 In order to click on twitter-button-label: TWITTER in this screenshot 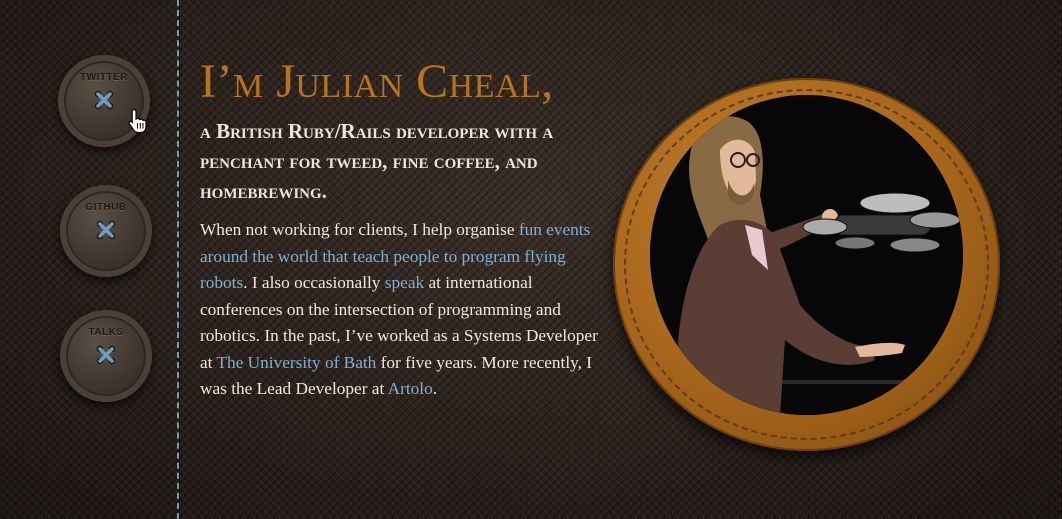, I will do `click(104, 77)`.